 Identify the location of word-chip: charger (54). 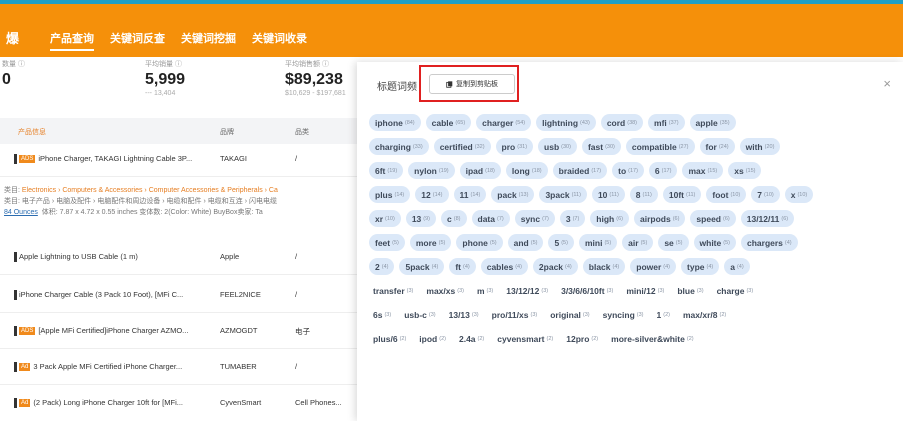
(504, 122).